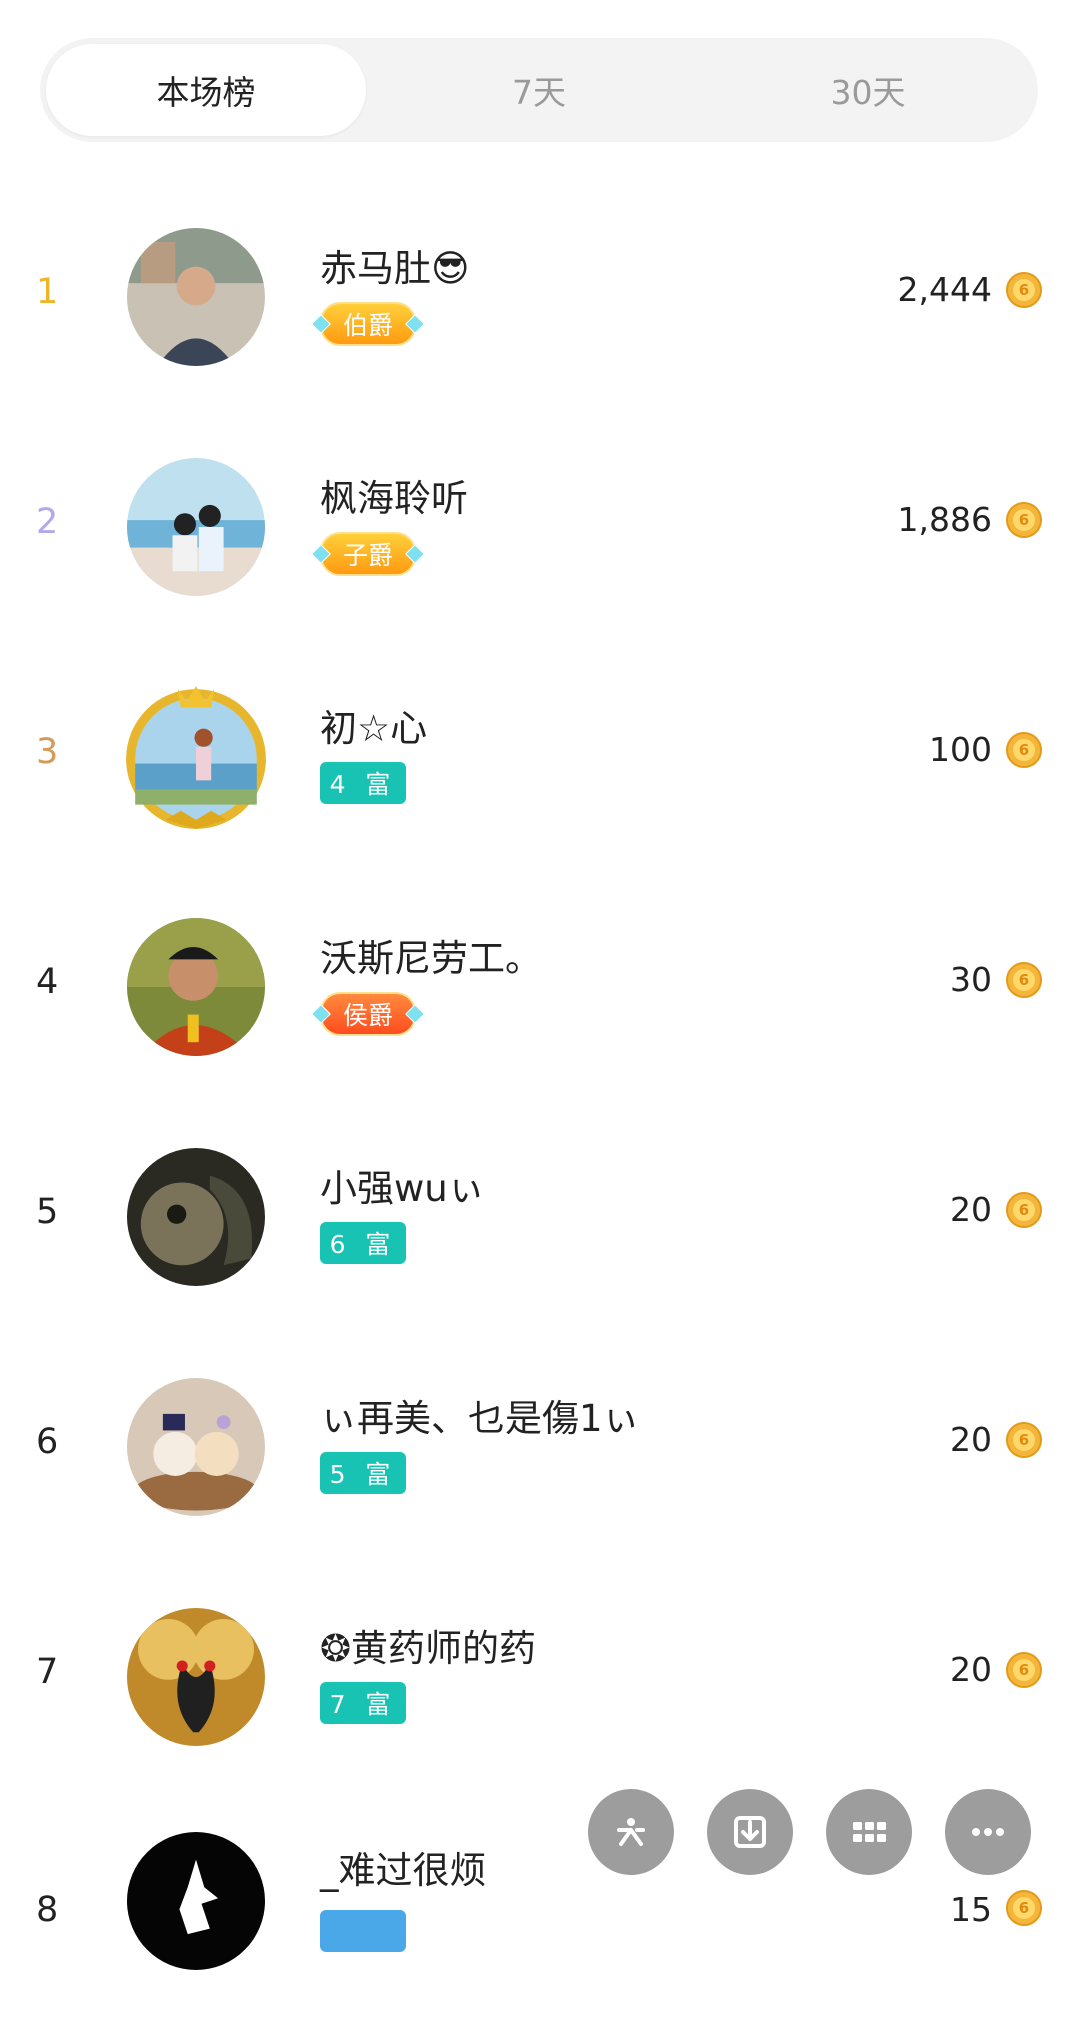 Image resolution: width=1080 pixels, height=2020 pixels. Describe the element at coordinates (428, 1648) in the screenshot. I see `user-name: ❂黄药师的药` at that location.